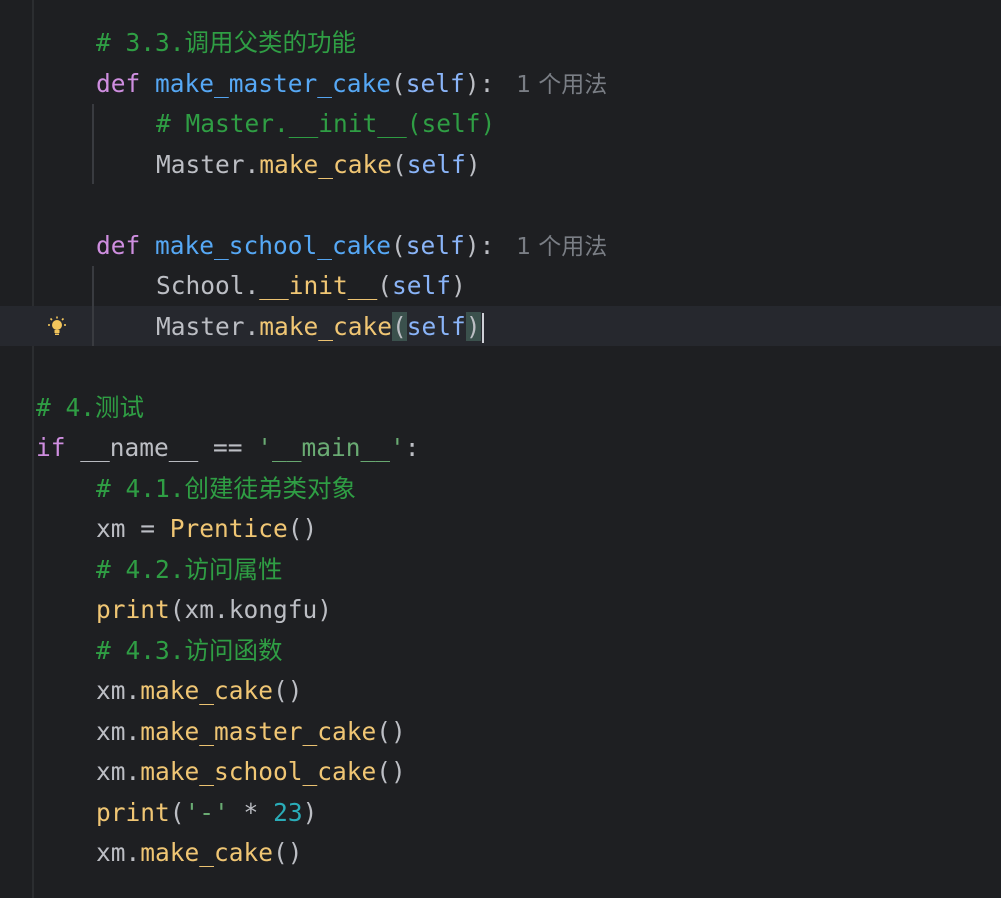 The image size is (1001, 898). I want to click on code-token: if, so click(58, 447).